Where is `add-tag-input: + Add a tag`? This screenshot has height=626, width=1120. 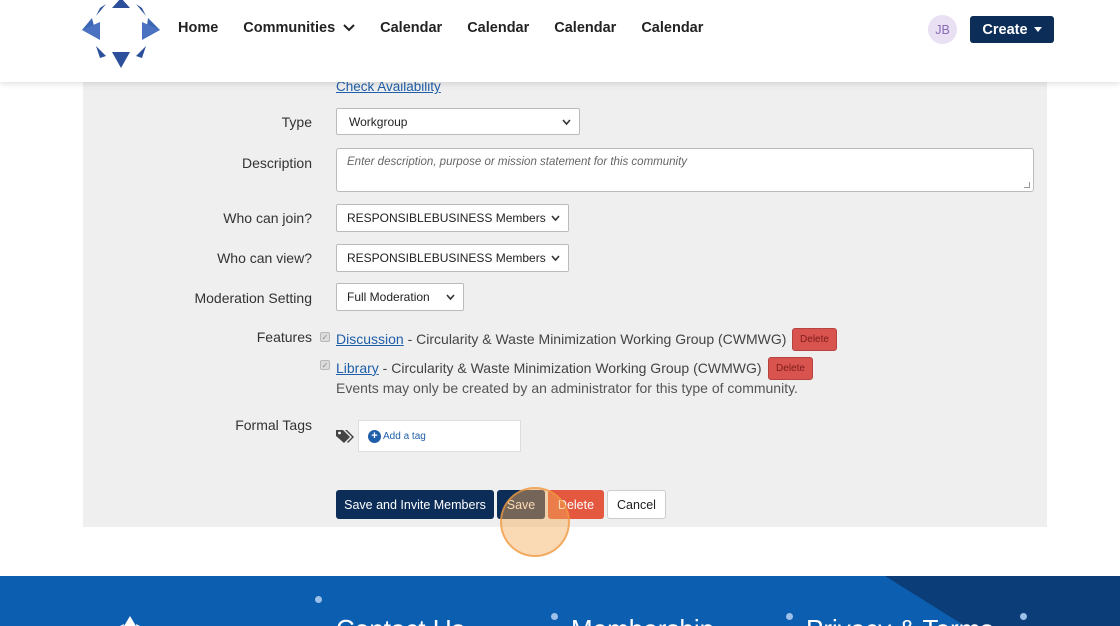 add-tag-input: + Add a tag is located at coordinates (439, 436).